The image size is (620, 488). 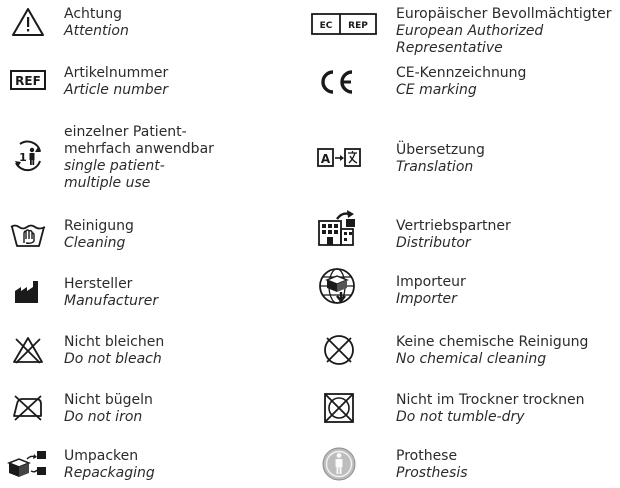 What do you see at coordinates (95, 243) in the screenshot?
I see `english-label: Cleaning` at bounding box center [95, 243].